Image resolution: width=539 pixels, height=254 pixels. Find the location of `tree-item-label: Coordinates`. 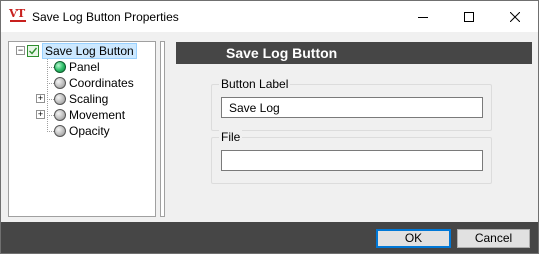

tree-item-label: Coordinates is located at coordinates (101, 83).